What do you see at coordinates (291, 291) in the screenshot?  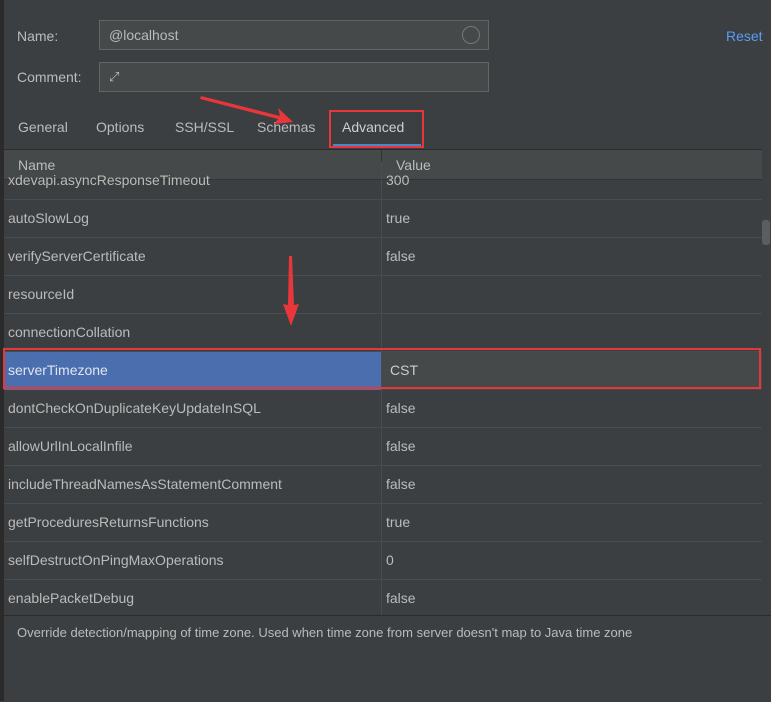 I see `arrow-to-server-timezone` at bounding box center [291, 291].